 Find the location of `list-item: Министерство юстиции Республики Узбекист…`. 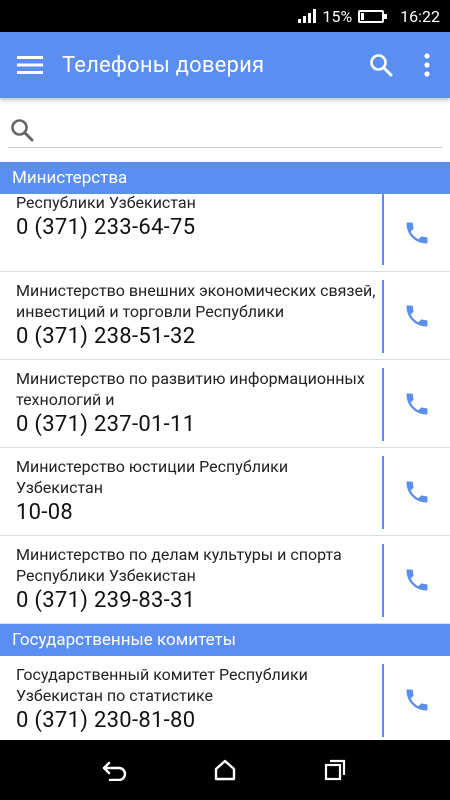

list-item: Министерство юстиции Республики Узбекист… is located at coordinates (225, 492).